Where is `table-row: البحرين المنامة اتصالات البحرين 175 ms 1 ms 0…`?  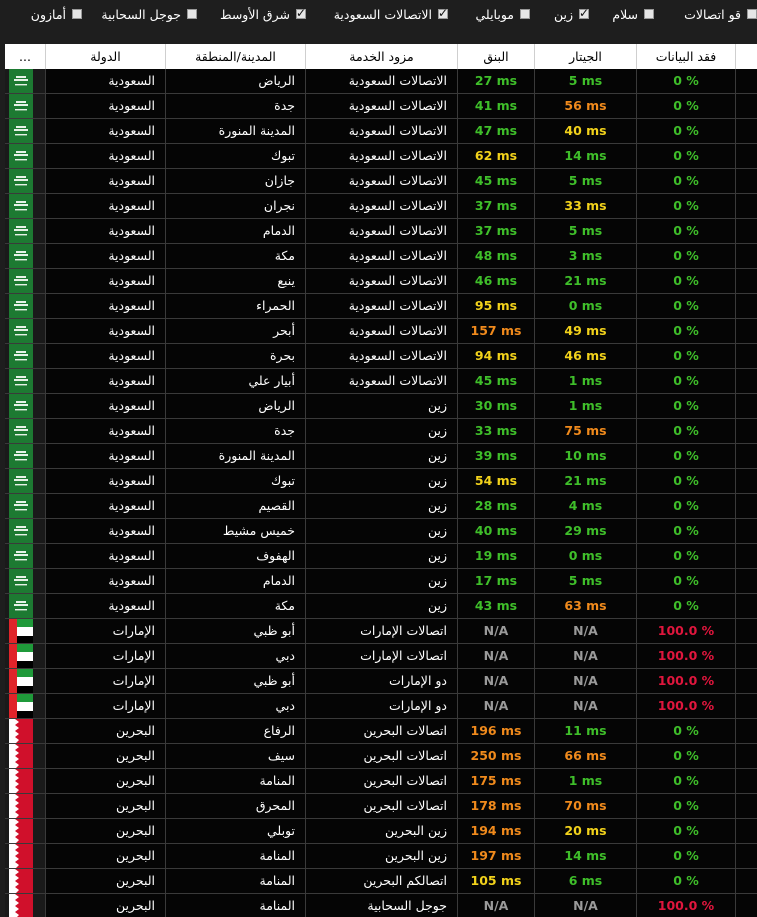 table-row: البحرين المنامة اتصالات البحرين 175 ms 1 ms 0… is located at coordinates (381, 781).